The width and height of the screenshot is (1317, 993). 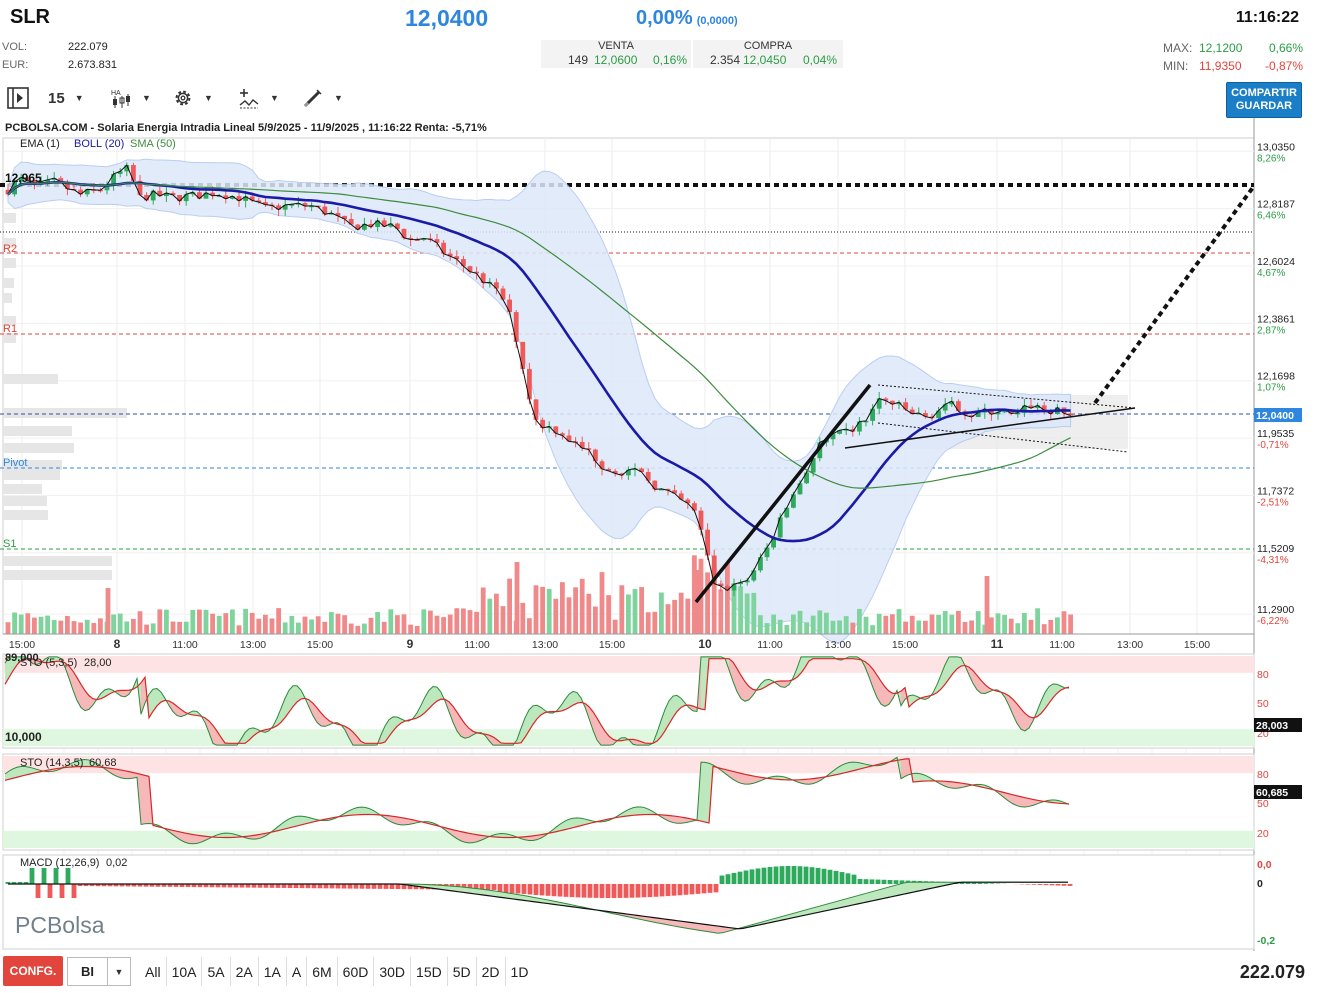 What do you see at coordinates (18, 98) in the screenshot?
I see `panel-toggle-button` at bounding box center [18, 98].